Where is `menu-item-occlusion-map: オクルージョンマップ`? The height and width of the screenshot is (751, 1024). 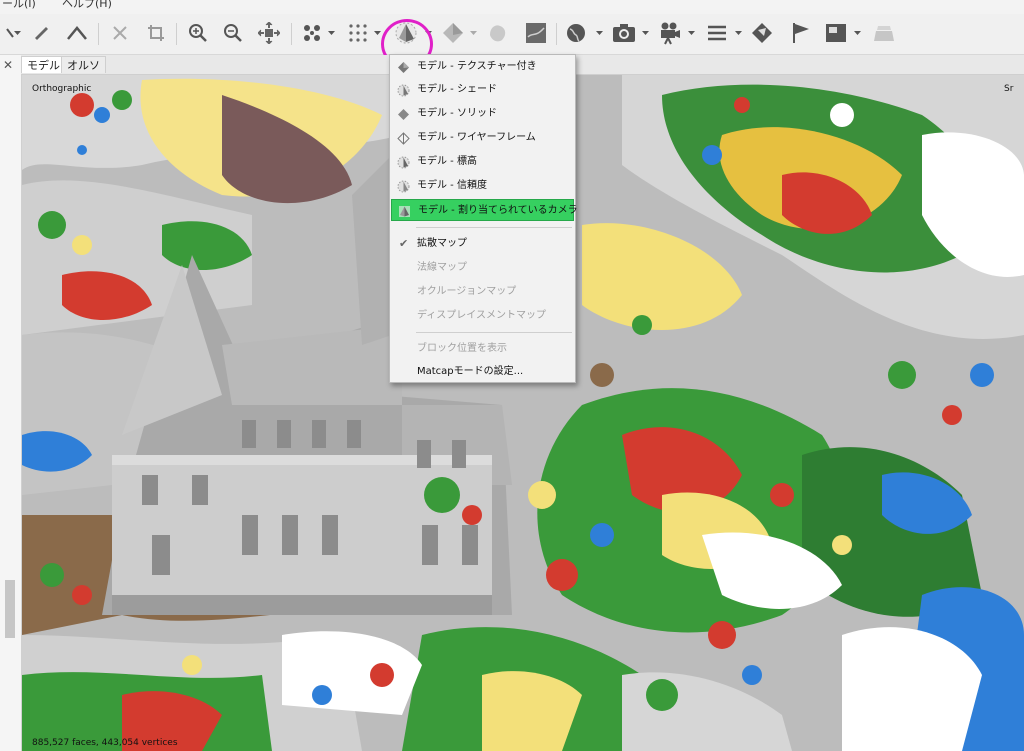 menu-item-occlusion-map: オクルージョンマップ is located at coordinates (482, 292).